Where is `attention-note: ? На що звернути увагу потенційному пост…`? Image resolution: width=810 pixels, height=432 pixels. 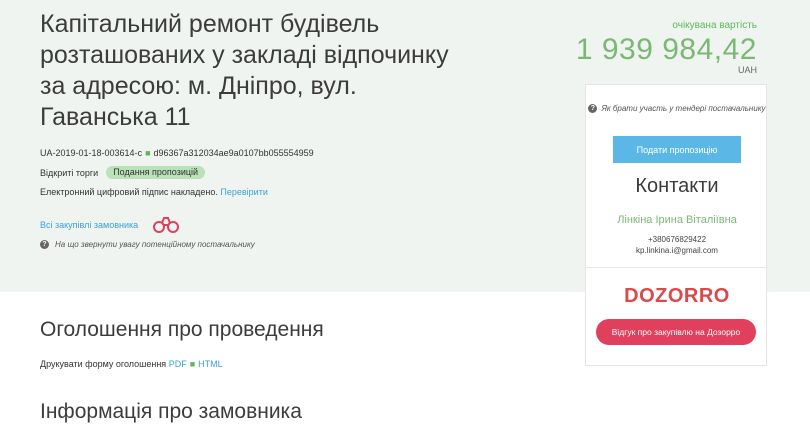
attention-note: ? На що звернути увагу потенційному пост… is located at coordinates (147, 244).